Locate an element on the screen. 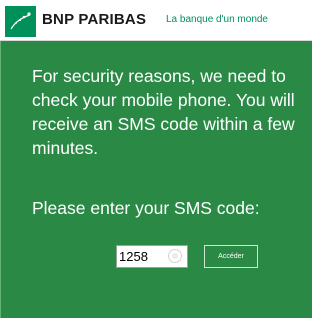 The width and height of the screenshot is (320, 318). sms-code-input is located at coordinates (140, 256).